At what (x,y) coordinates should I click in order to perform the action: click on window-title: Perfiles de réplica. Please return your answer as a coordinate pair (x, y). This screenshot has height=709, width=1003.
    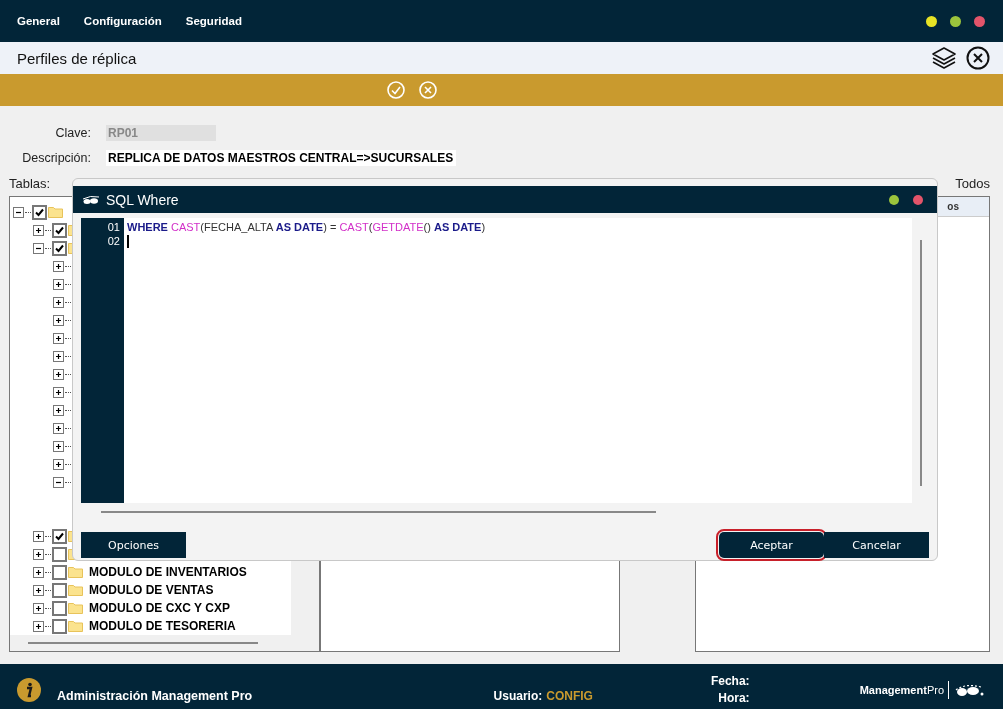
    Looking at the image, I should click on (77, 58).